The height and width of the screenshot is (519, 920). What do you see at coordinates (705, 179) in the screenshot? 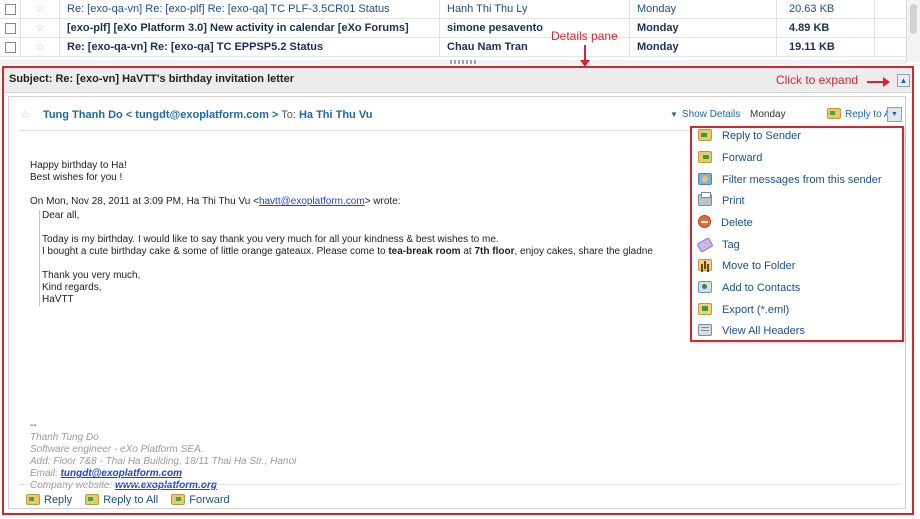
I see `filter-icon` at bounding box center [705, 179].